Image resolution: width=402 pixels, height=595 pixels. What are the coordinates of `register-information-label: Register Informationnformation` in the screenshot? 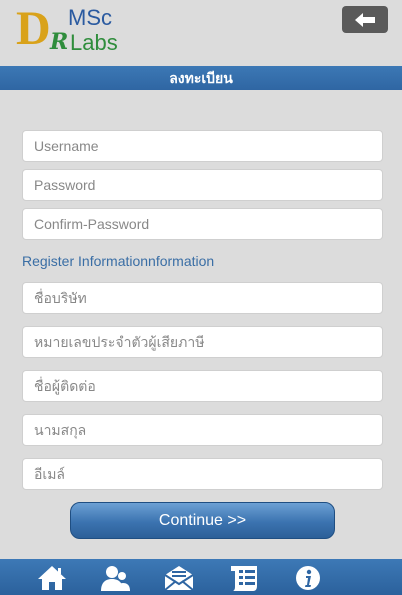 It's located at (118, 261).